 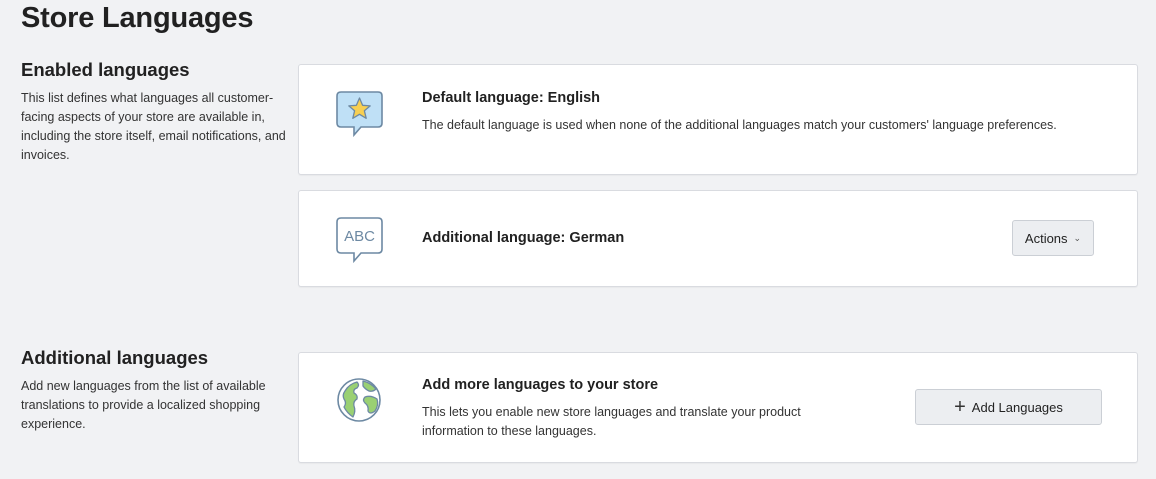 What do you see at coordinates (960, 407) in the screenshot?
I see `plus-icon: +` at bounding box center [960, 407].